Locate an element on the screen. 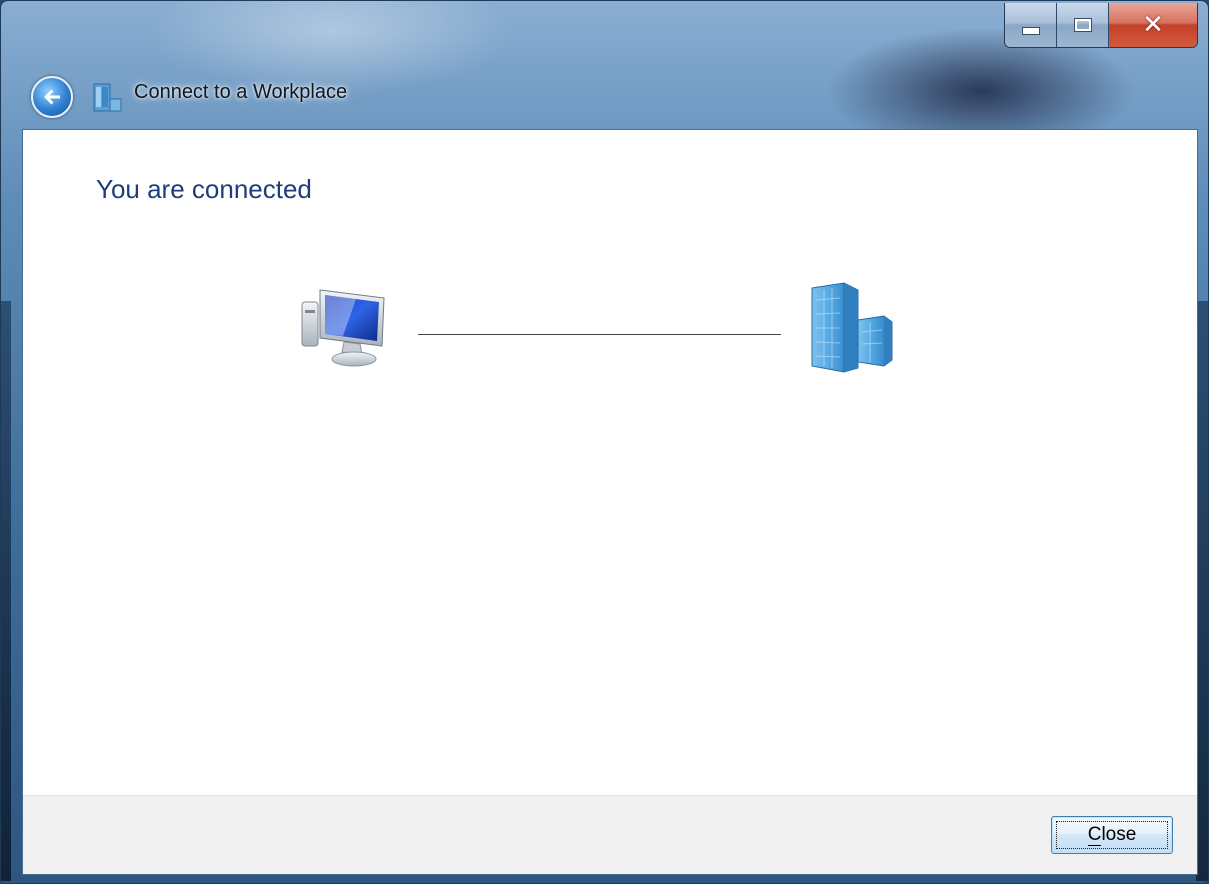 The image size is (1209, 884). computer-icon is located at coordinates (343, 328).